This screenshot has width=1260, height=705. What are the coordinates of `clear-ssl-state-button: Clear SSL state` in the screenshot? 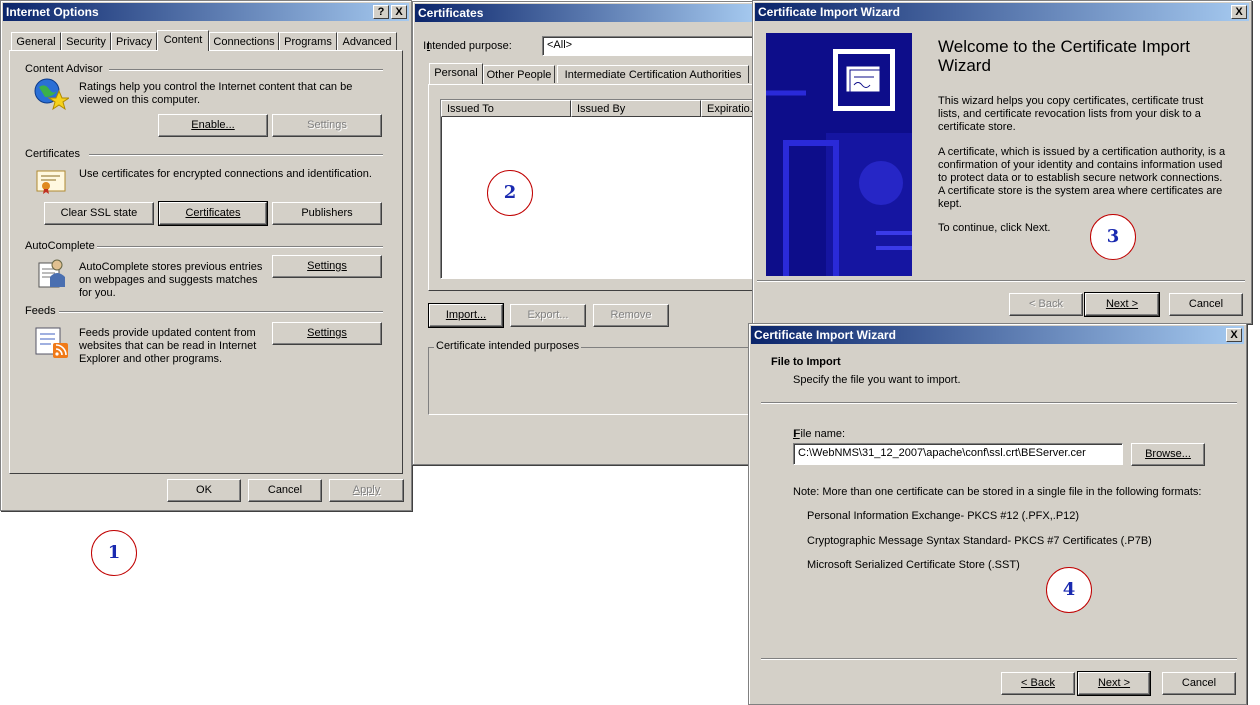 It's located at (99, 213).